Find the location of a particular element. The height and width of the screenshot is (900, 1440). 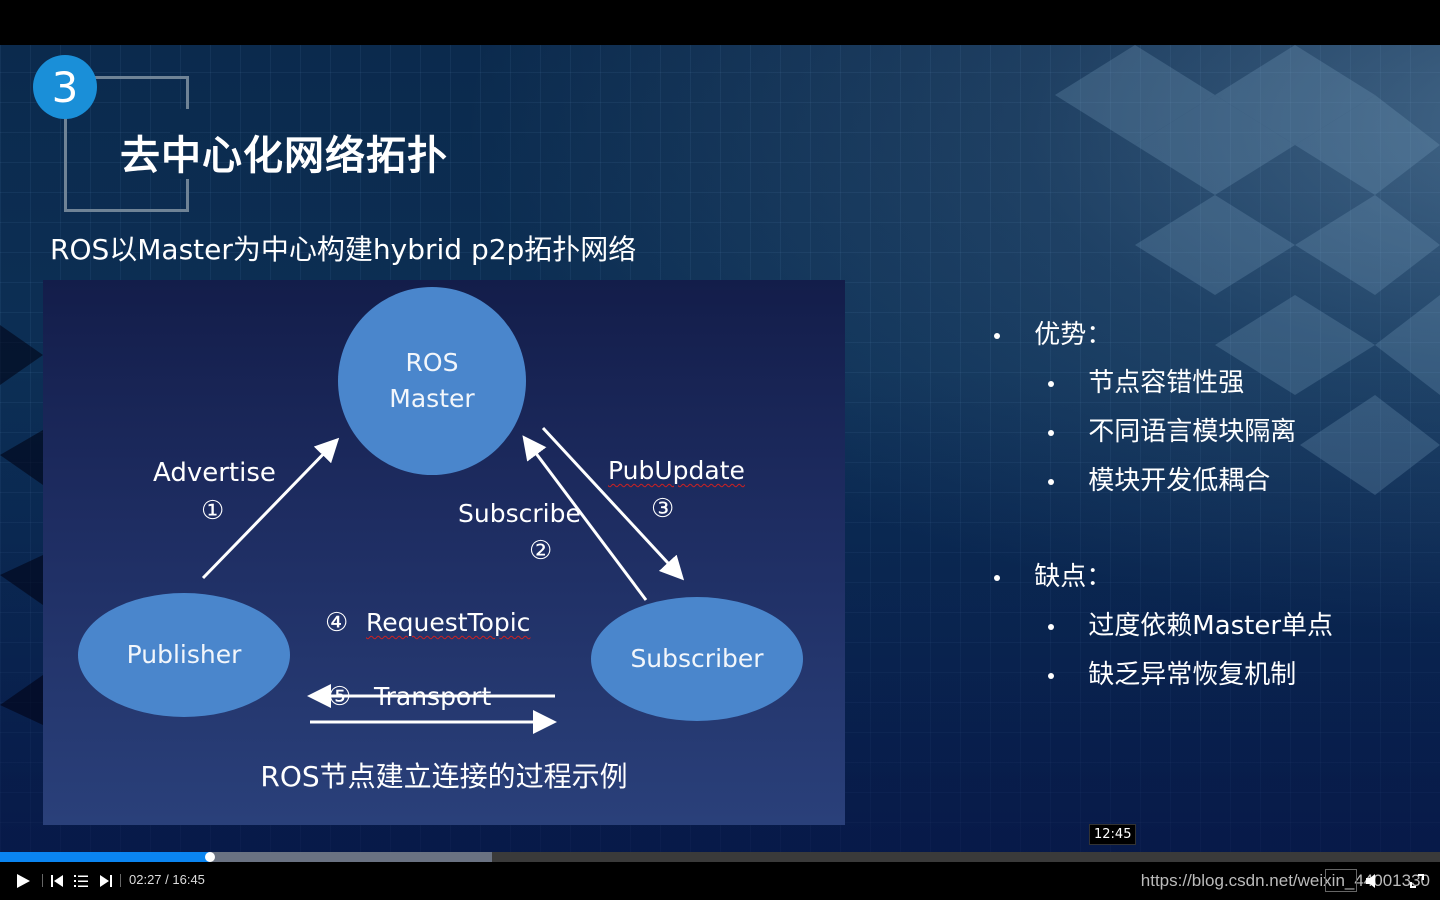

cons-item: 缺乏异常恢复机制 is located at coordinates (1172, 672).